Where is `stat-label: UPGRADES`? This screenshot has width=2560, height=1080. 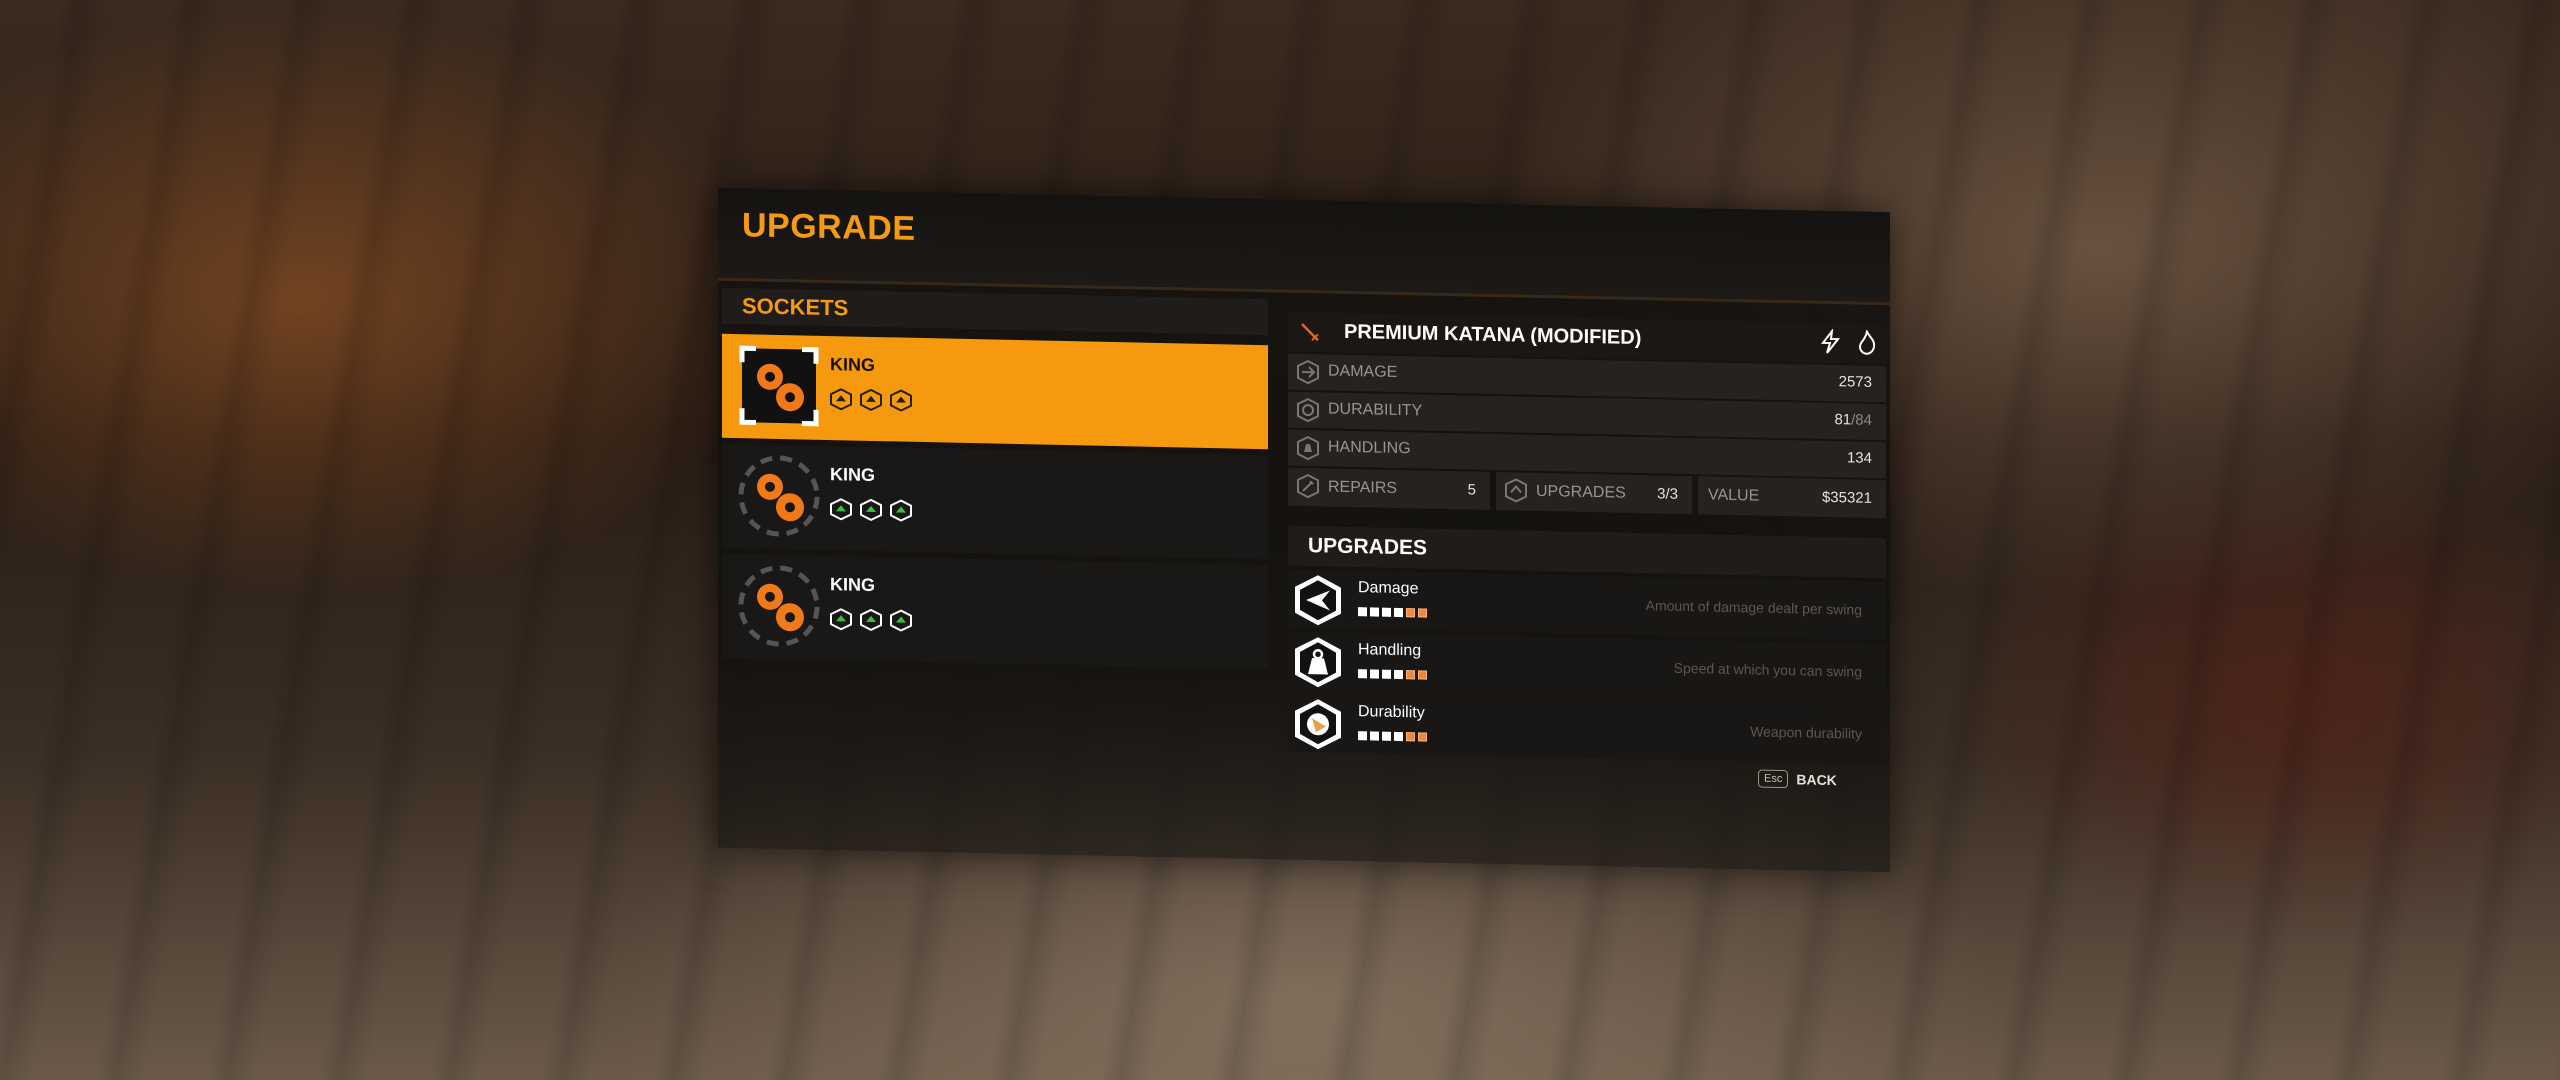
stat-label: UPGRADES is located at coordinates (1581, 492).